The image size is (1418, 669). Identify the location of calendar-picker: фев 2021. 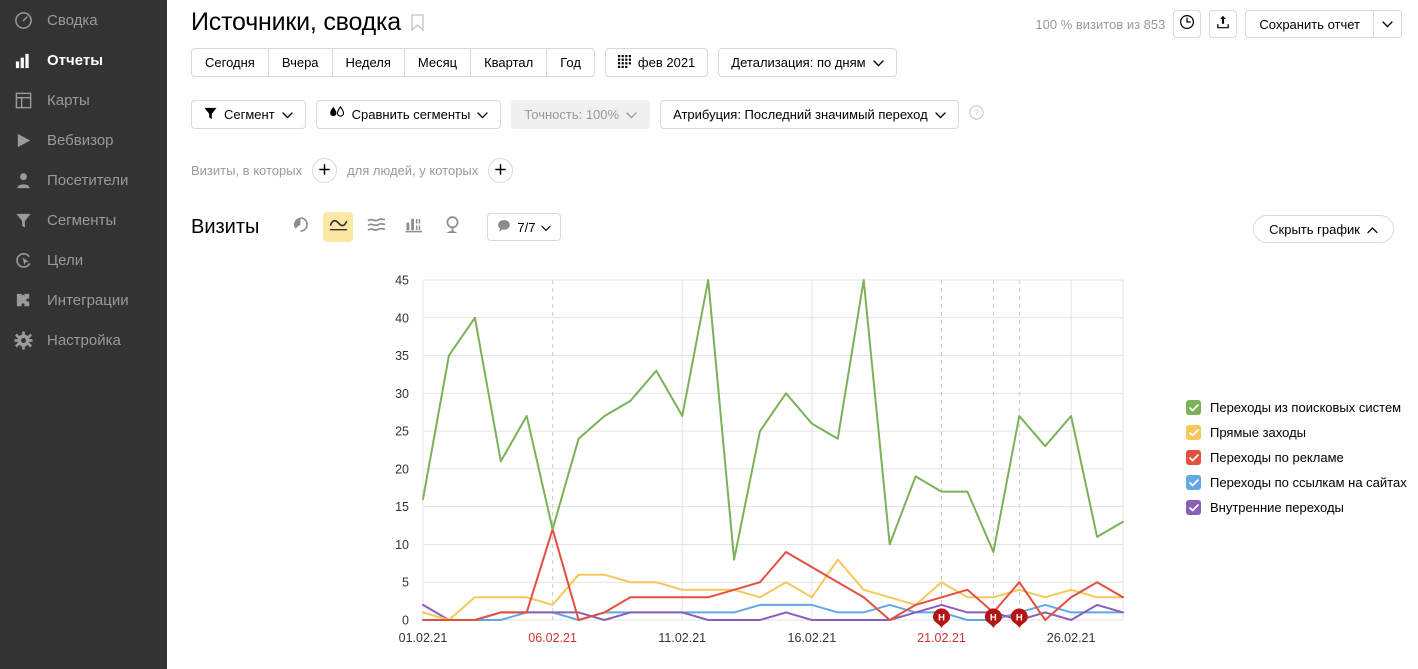
(656, 62).